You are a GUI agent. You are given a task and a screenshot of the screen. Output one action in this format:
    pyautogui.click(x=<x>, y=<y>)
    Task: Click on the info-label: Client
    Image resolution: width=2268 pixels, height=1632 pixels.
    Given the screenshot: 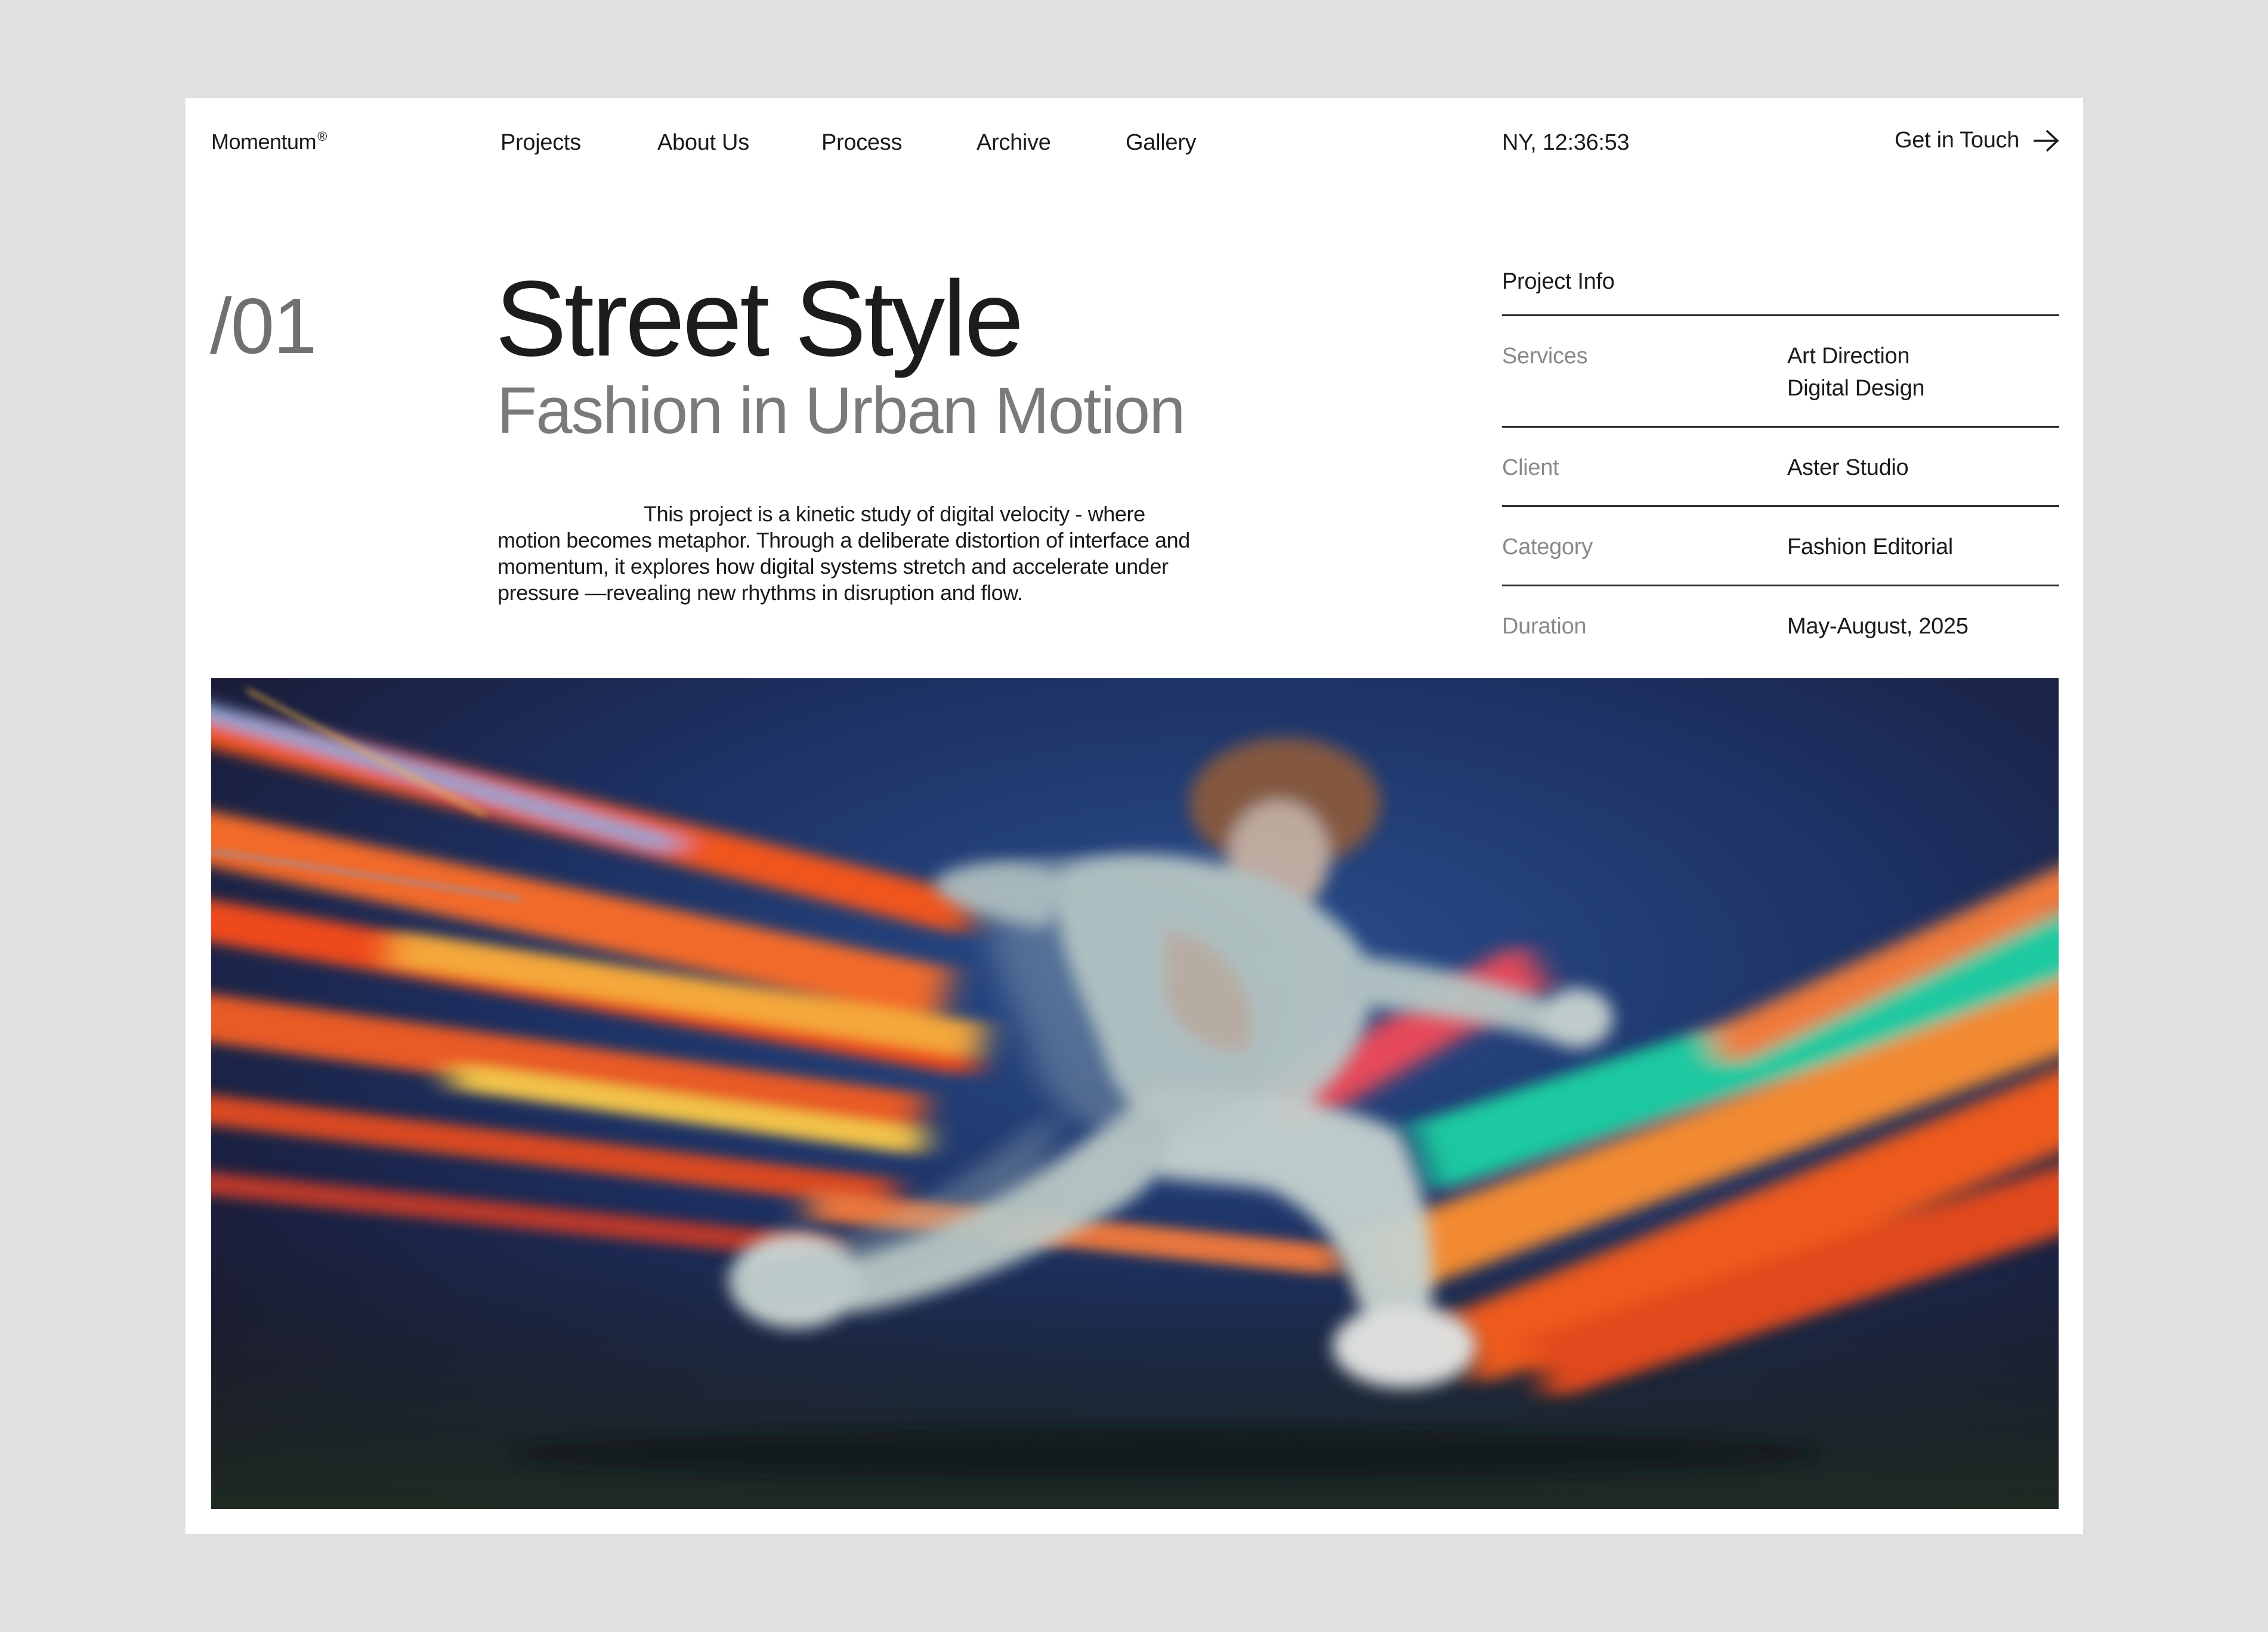 What is the action you would take?
    pyautogui.click(x=1530, y=467)
    